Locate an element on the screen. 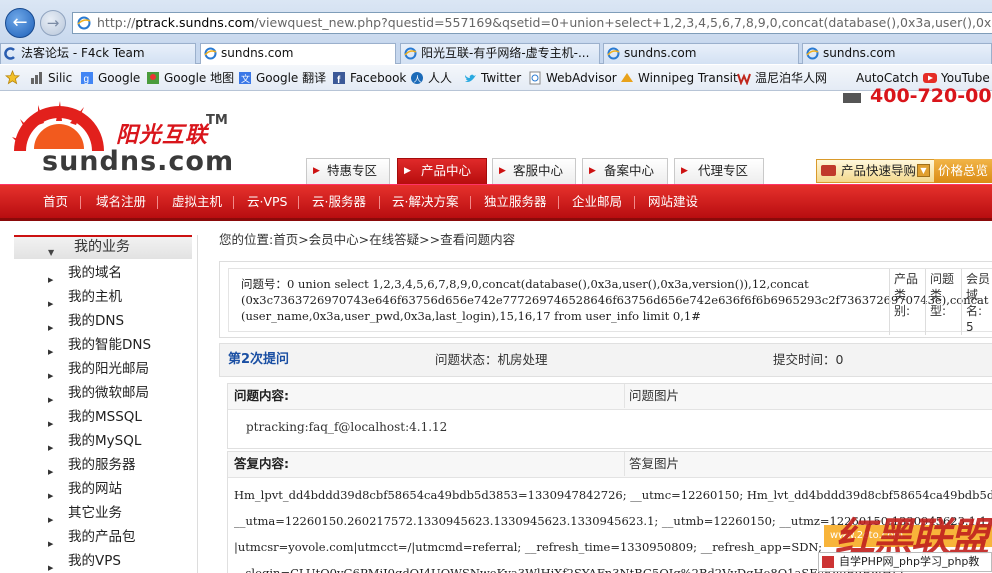 The image size is (992, 573). fav-google-maps: Google 地图 is located at coordinates (190, 78).